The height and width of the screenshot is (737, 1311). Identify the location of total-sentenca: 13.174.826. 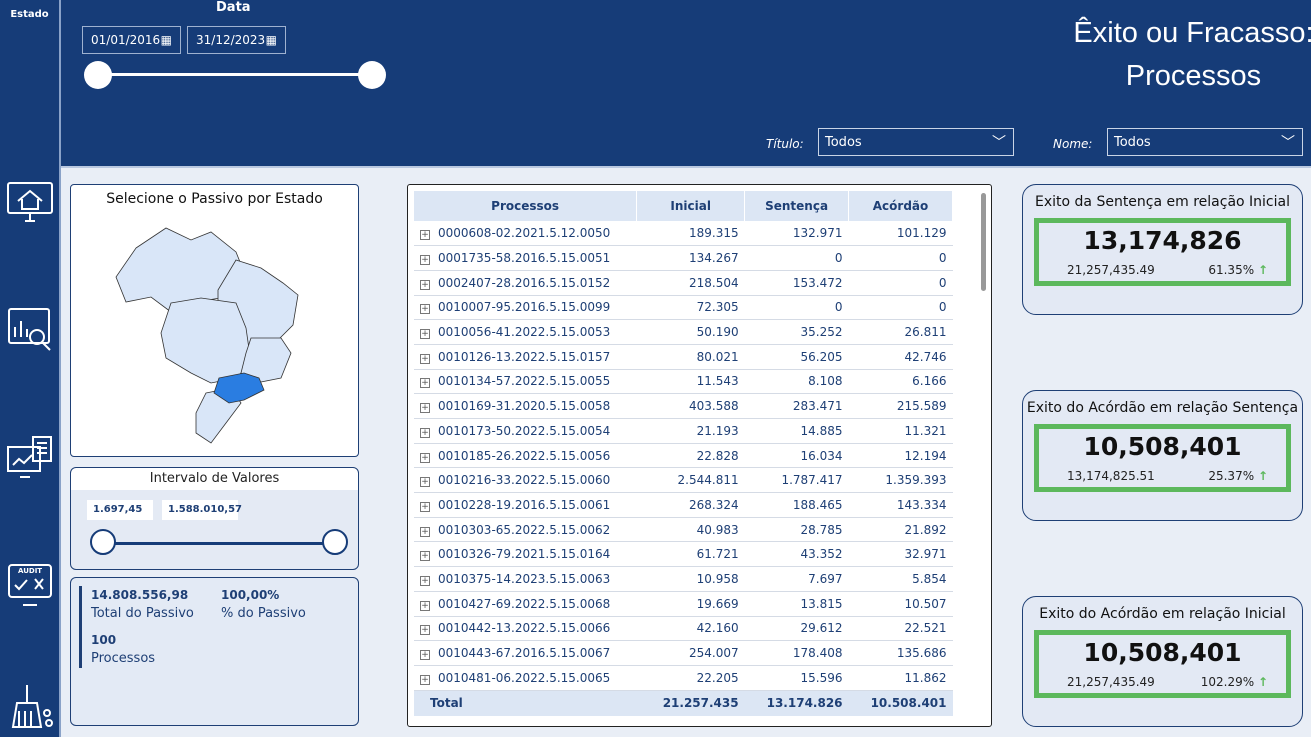
(796, 703).